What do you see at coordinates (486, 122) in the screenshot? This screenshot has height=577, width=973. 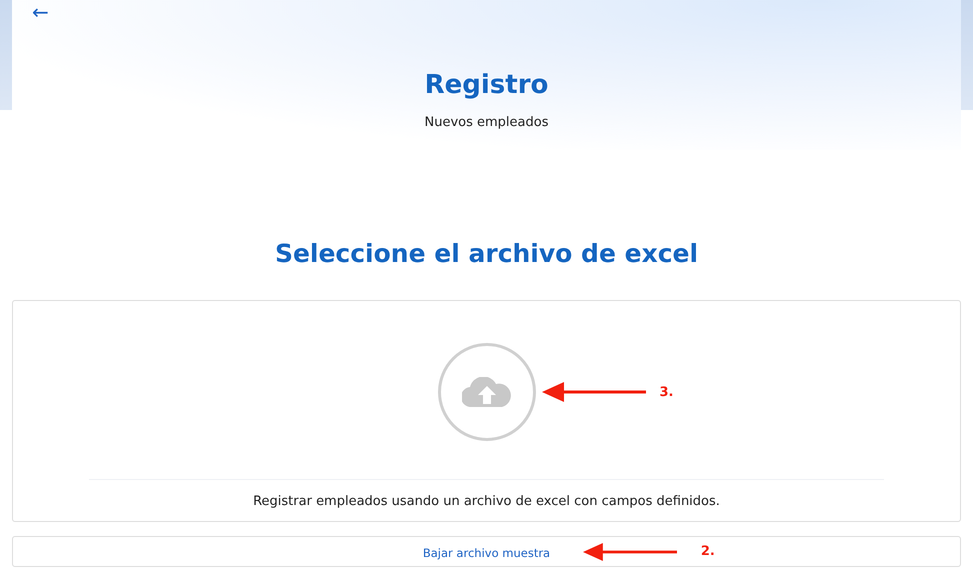 I see `page-subtitle: Nuevos empleados` at bounding box center [486, 122].